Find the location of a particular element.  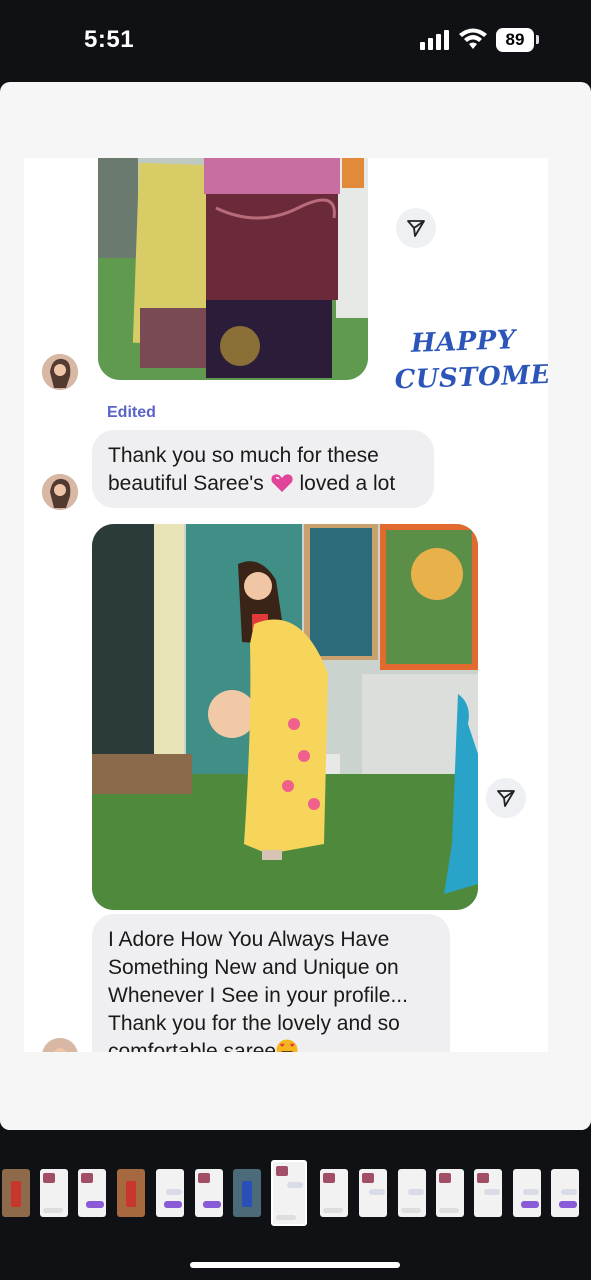

message-text: Thank you so much for these is located at coordinates (243, 455).